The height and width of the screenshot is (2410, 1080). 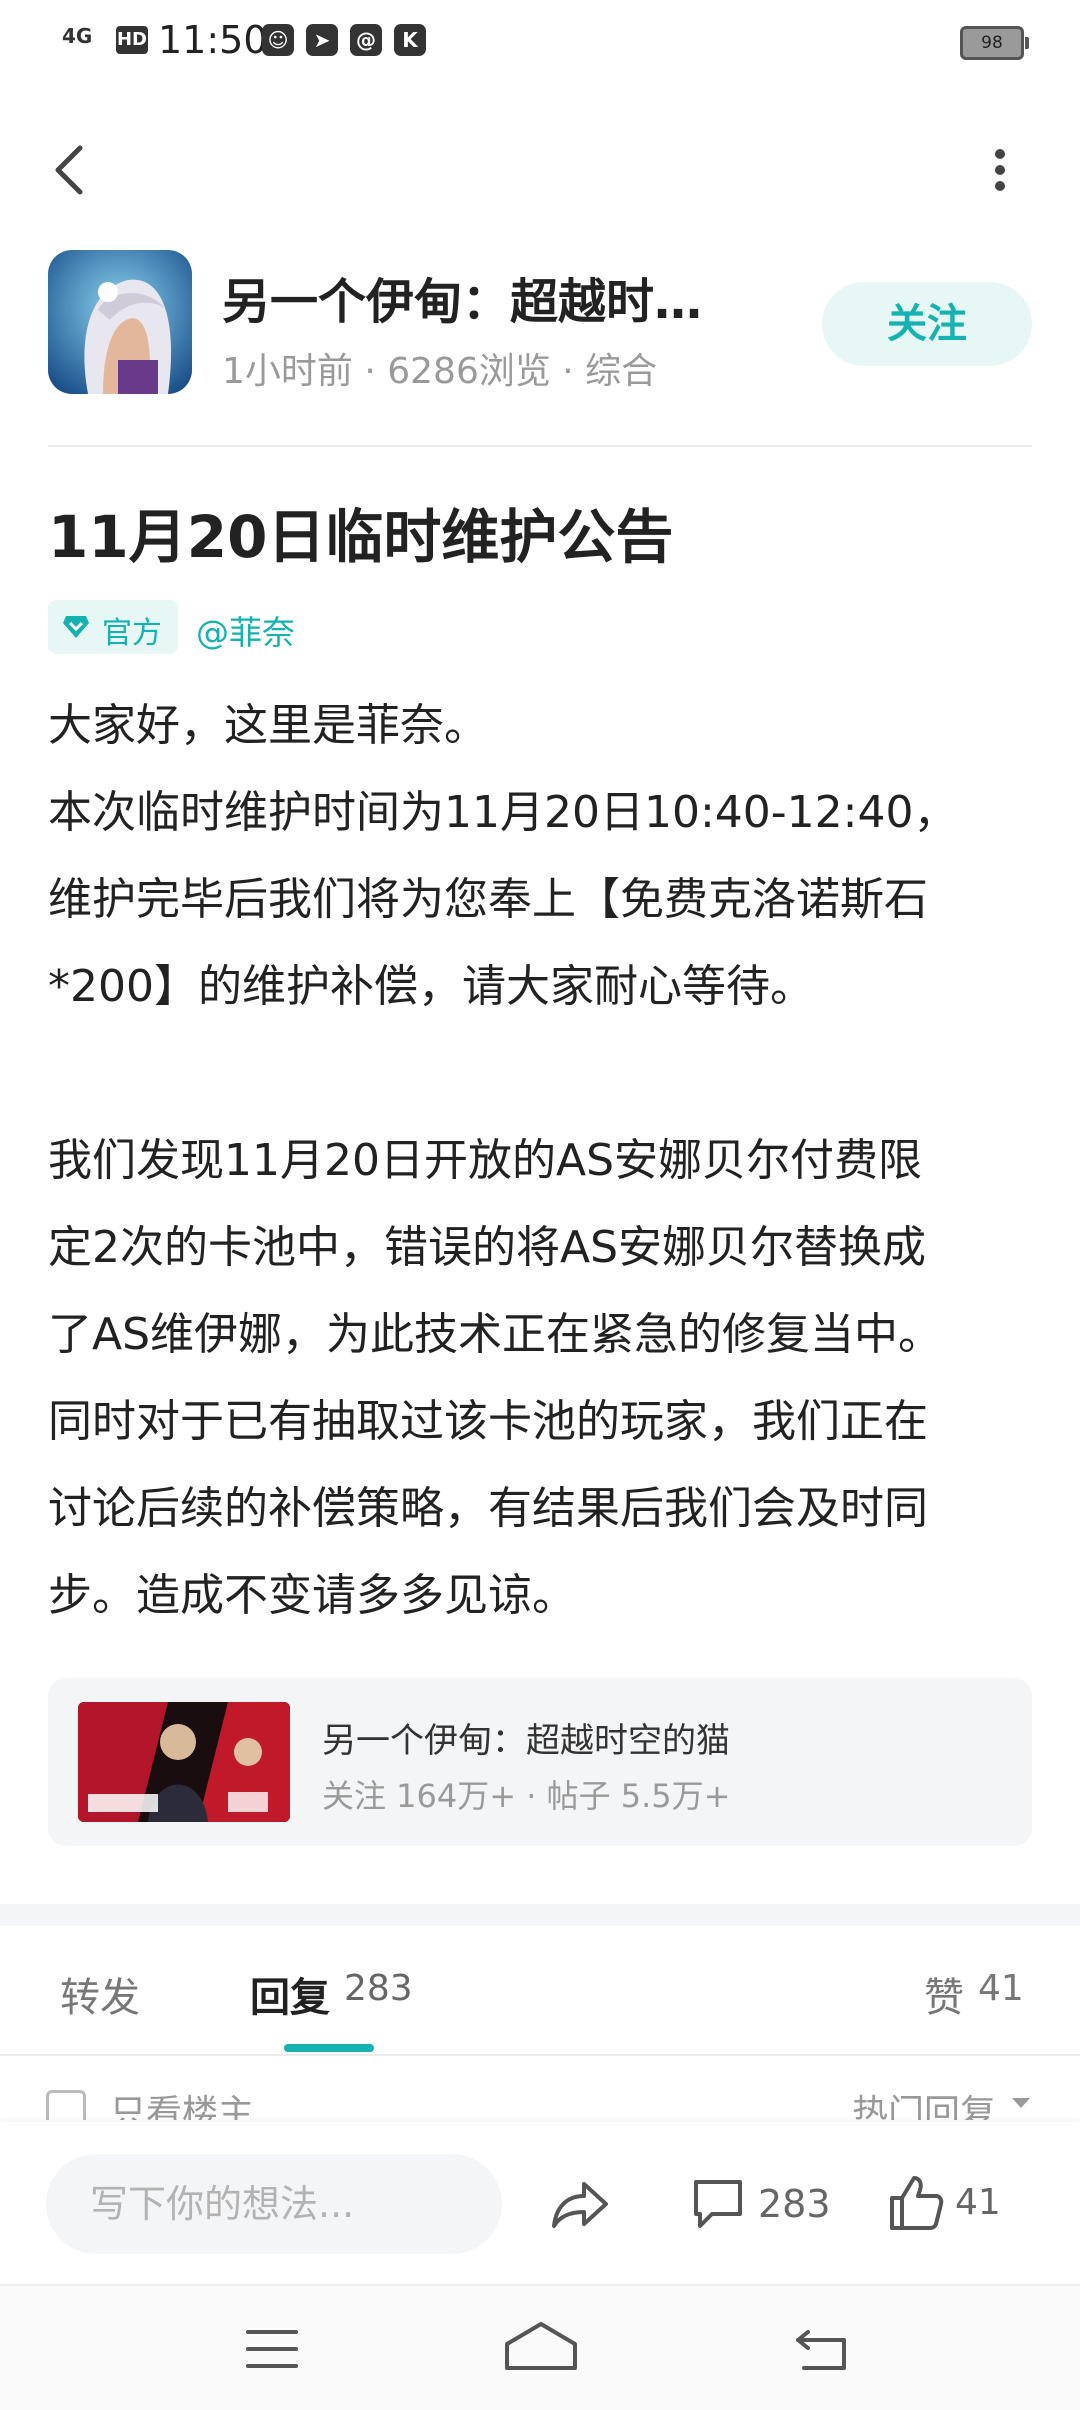 I want to click on mention-link: @菲奈, so click(x=245, y=630).